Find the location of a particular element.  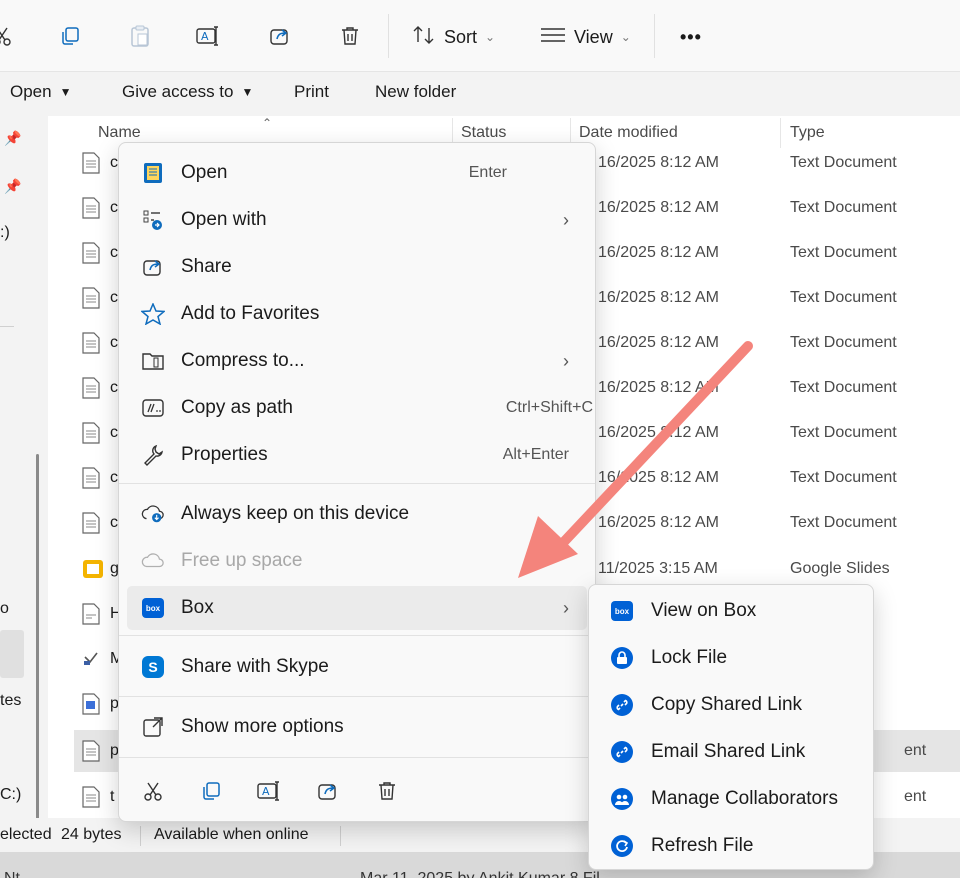

menu-item-box: box Box › is located at coordinates (357, 608).